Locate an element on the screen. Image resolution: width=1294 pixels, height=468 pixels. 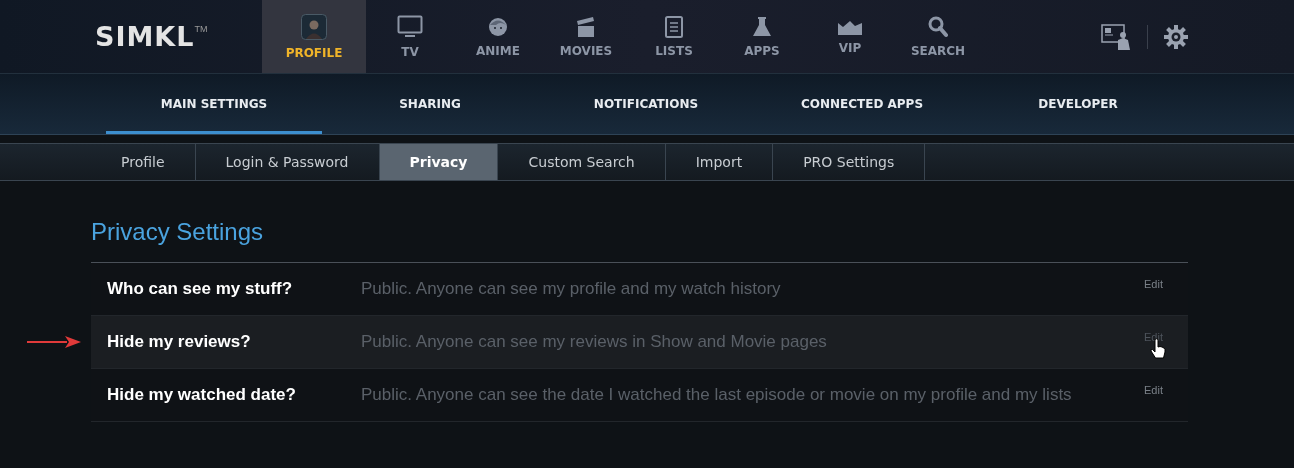
presenter-icon is located at coordinates (1116, 36).